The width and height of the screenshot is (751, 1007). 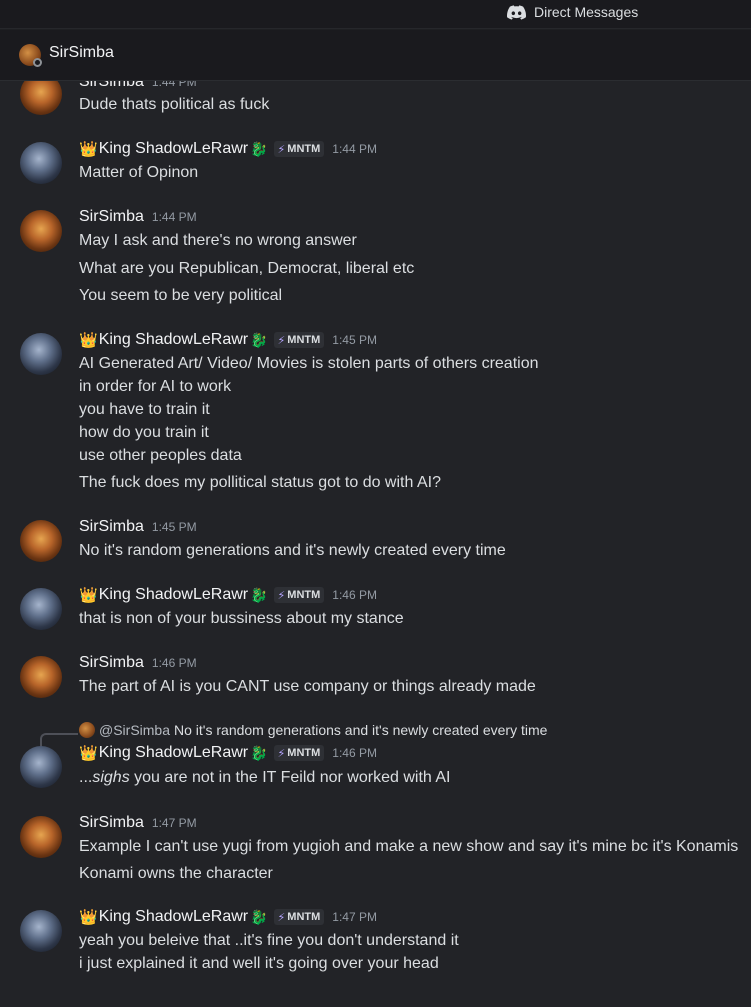 I want to click on message-text: you have to train it, so click(x=144, y=409).